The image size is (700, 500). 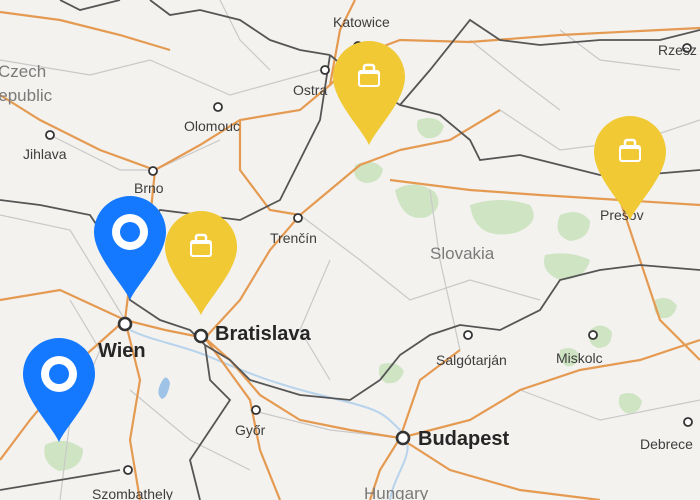 What do you see at coordinates (263, 334) in the screenshot?
I see `city-label-bratislava: Bratislava` at bounding box center [263, 334].